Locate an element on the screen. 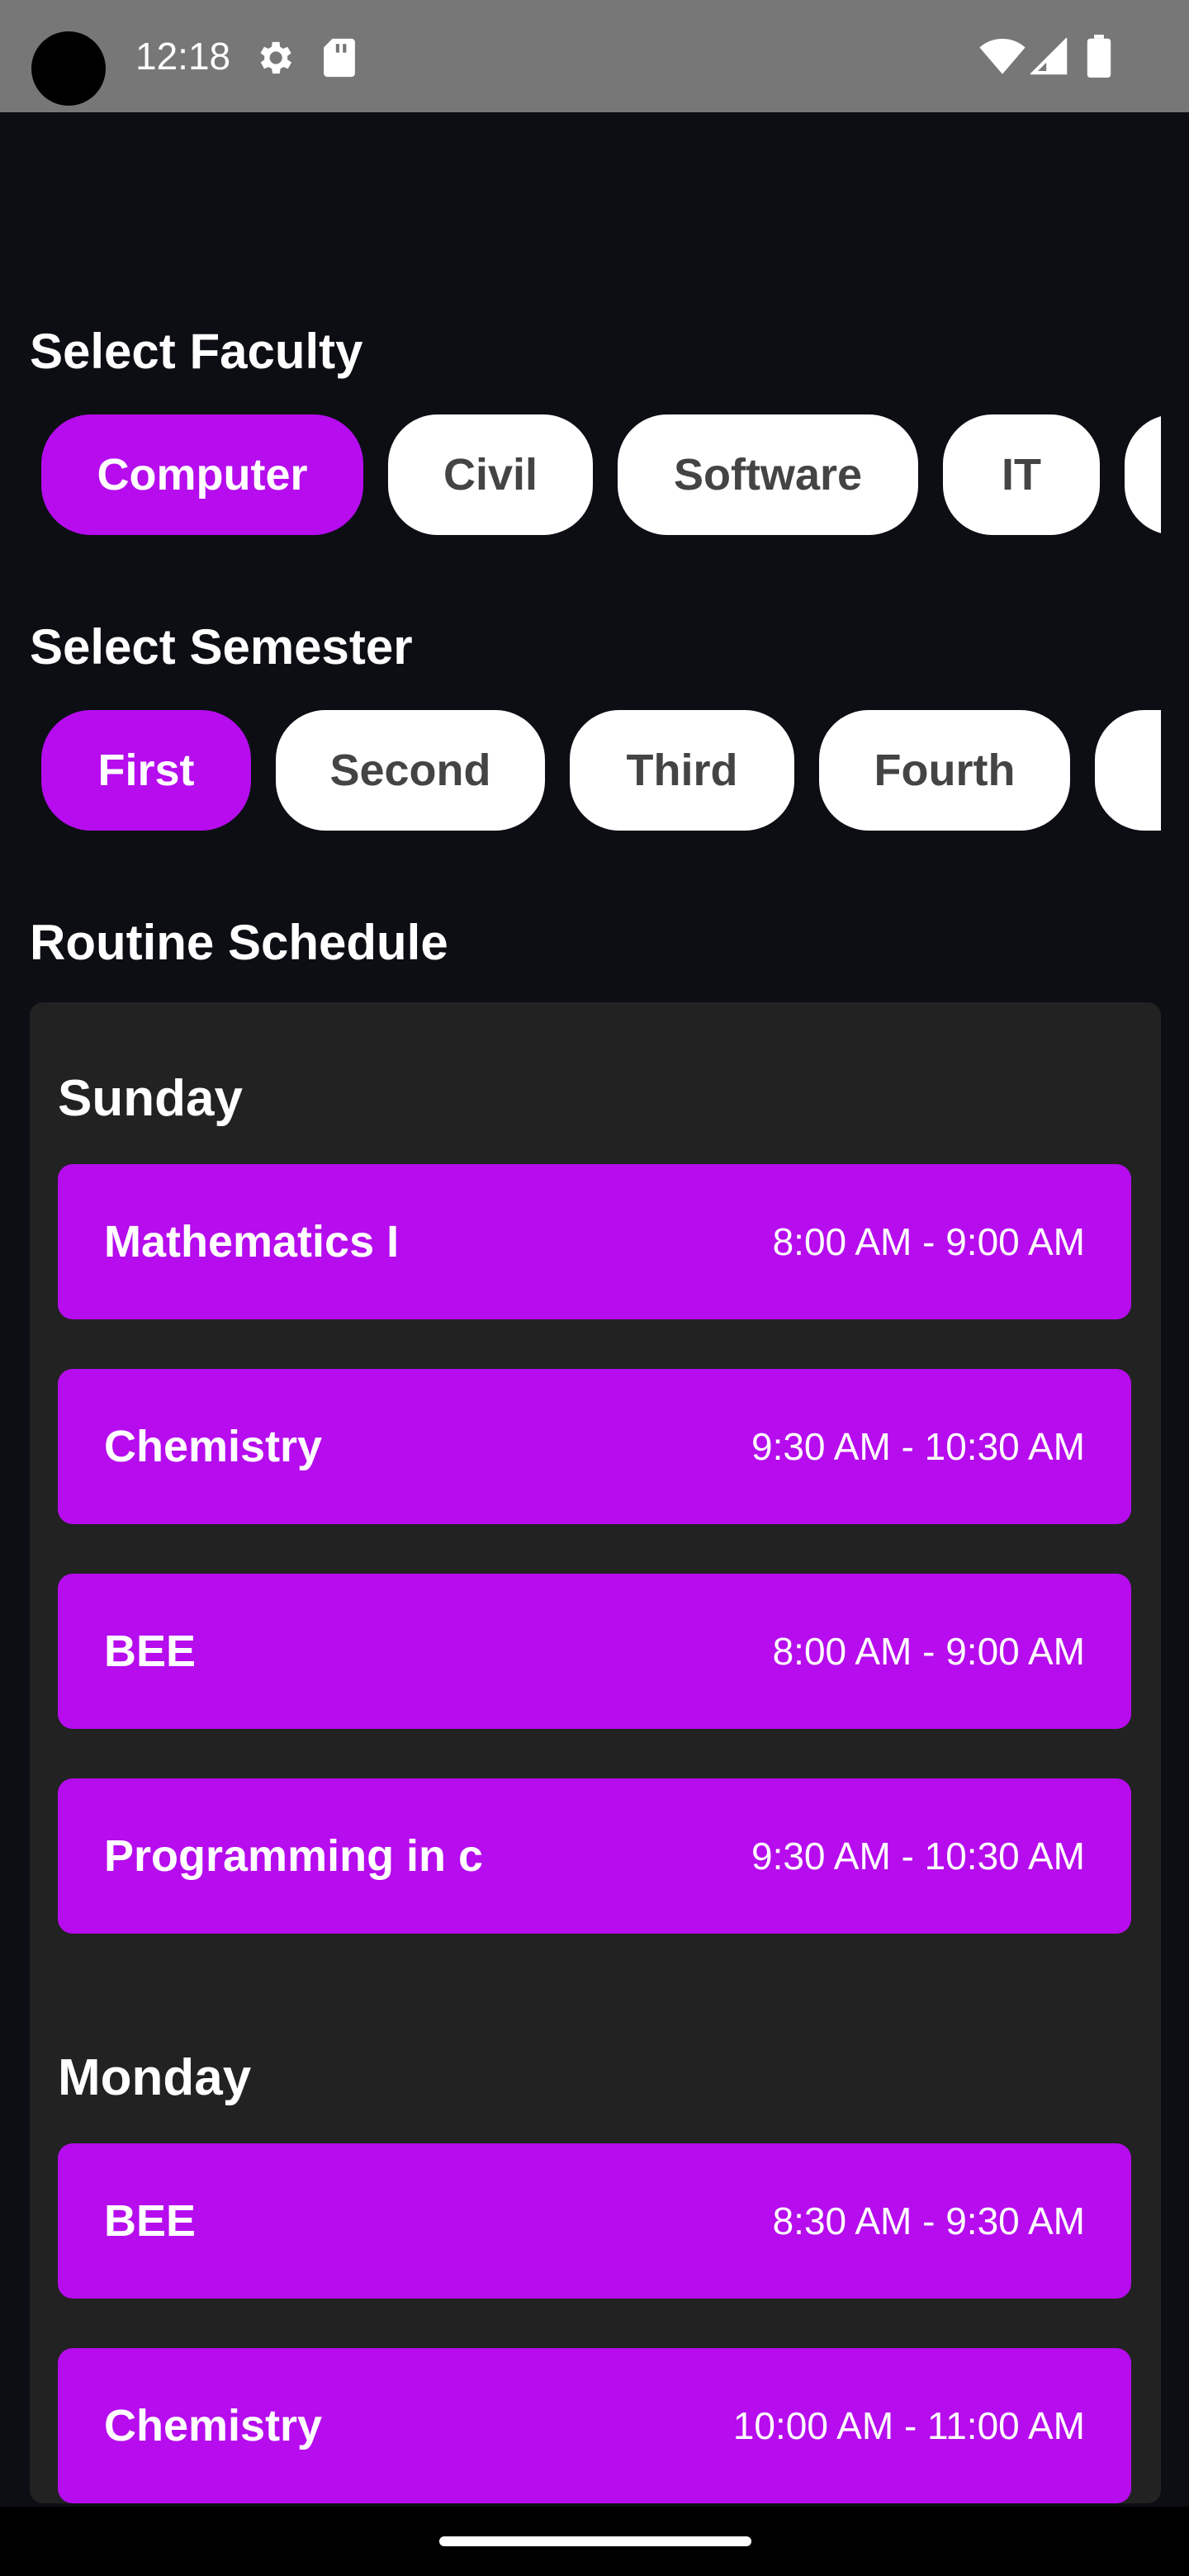 The width and height of the screenshot is (1189, 2576). status-bar: 12:18 is located at coordinates (594, 56).